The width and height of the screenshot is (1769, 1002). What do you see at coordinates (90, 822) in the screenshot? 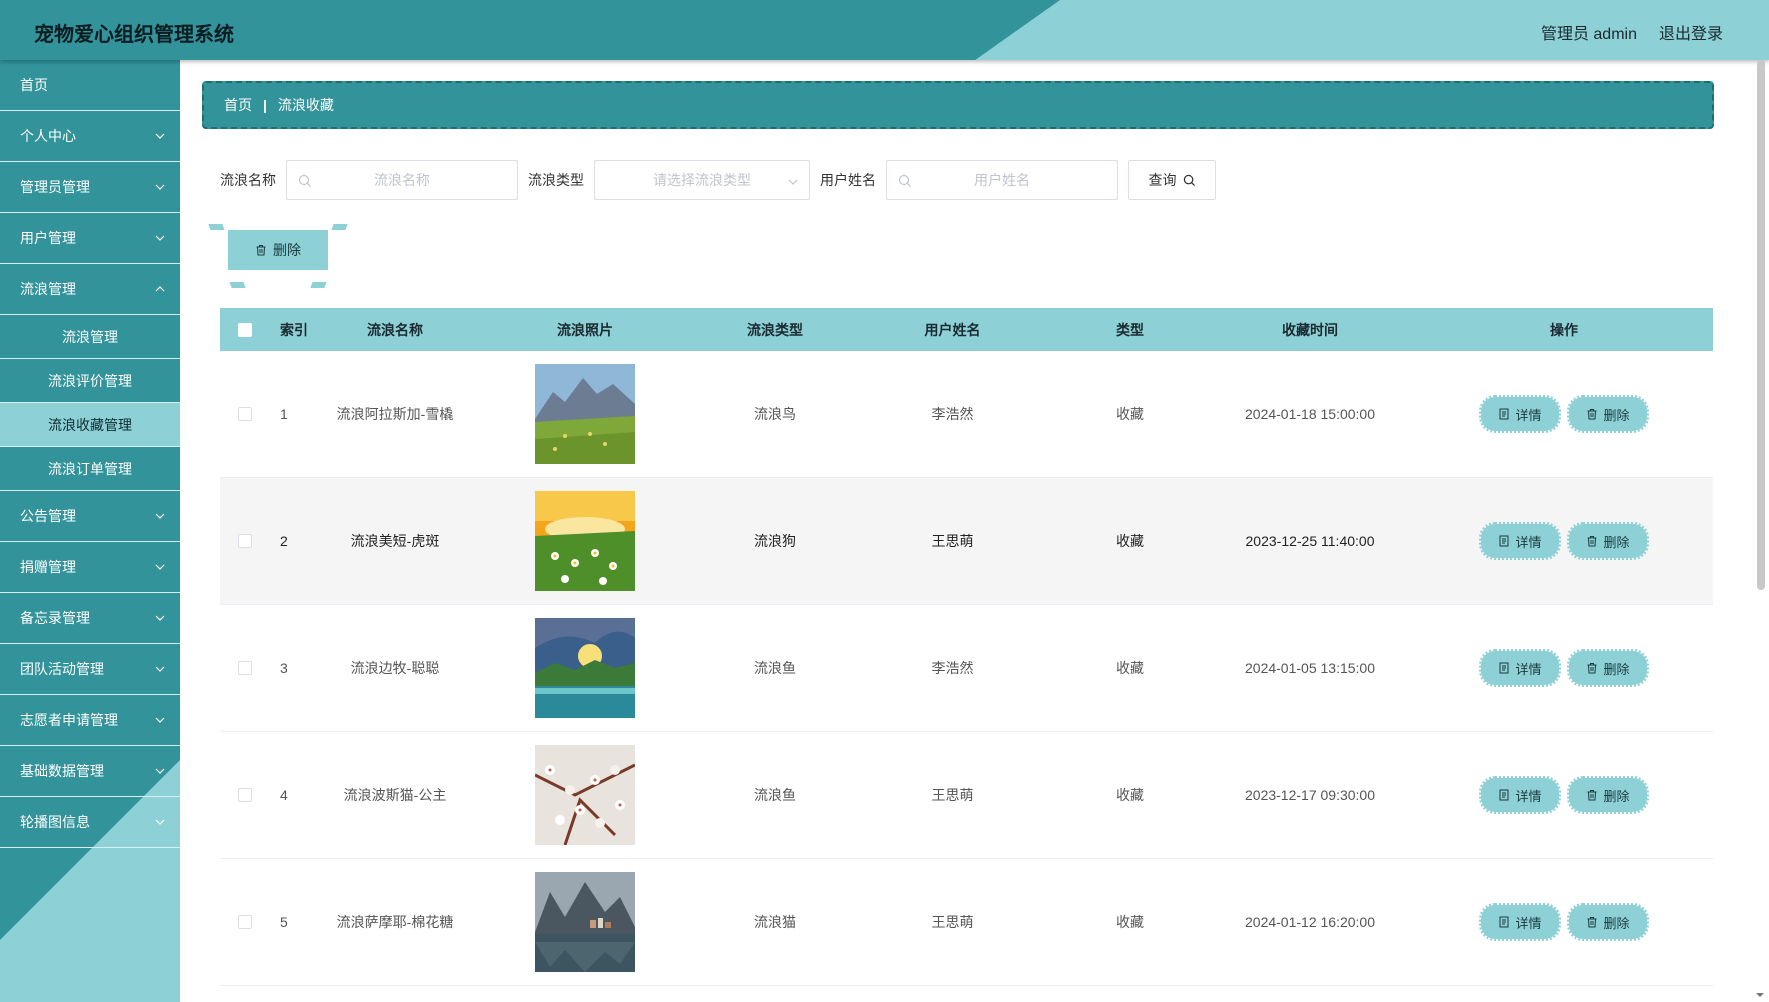
I see `sidebar-item-carousel: 轮播图信息` at bounding box center [90, 822].